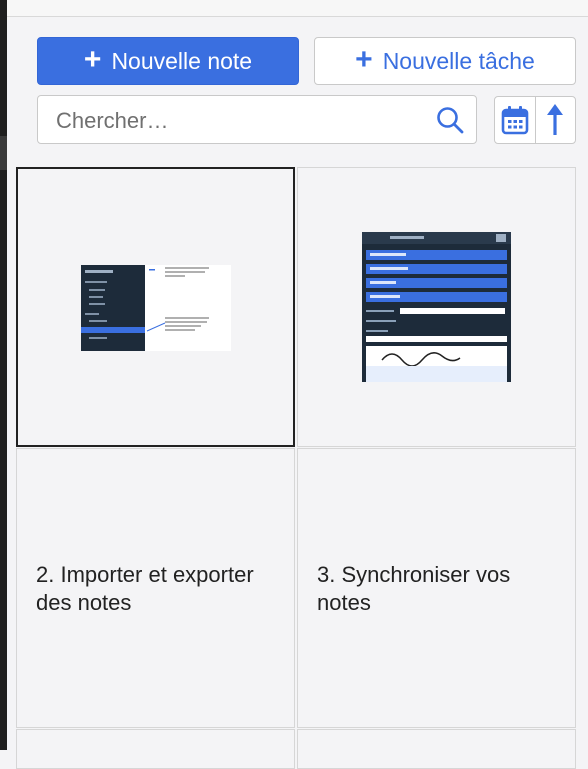 The height and width of the screenshot is (769, 588). What do you see at coordinates (145, 588) in the screenshot?
I see `note-title: 2. Importer et exporter des notes` at bounding box center [145, 588].